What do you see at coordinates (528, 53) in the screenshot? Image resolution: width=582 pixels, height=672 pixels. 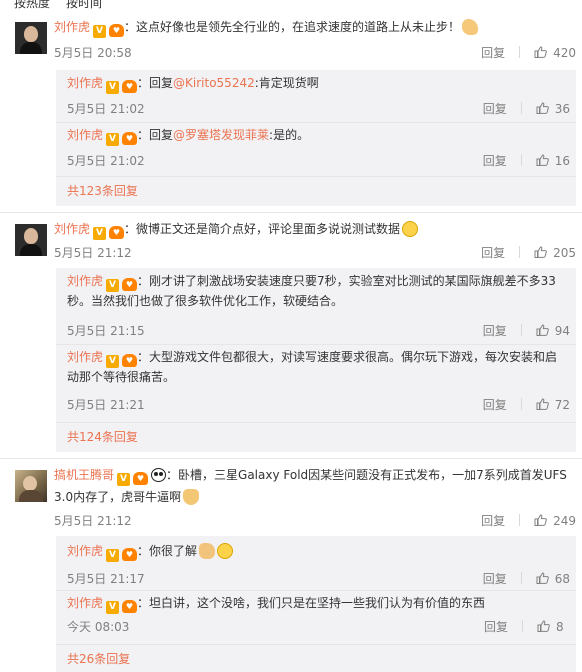 I see `comment-actions: 回复 420` at bounding box center [528, 53].